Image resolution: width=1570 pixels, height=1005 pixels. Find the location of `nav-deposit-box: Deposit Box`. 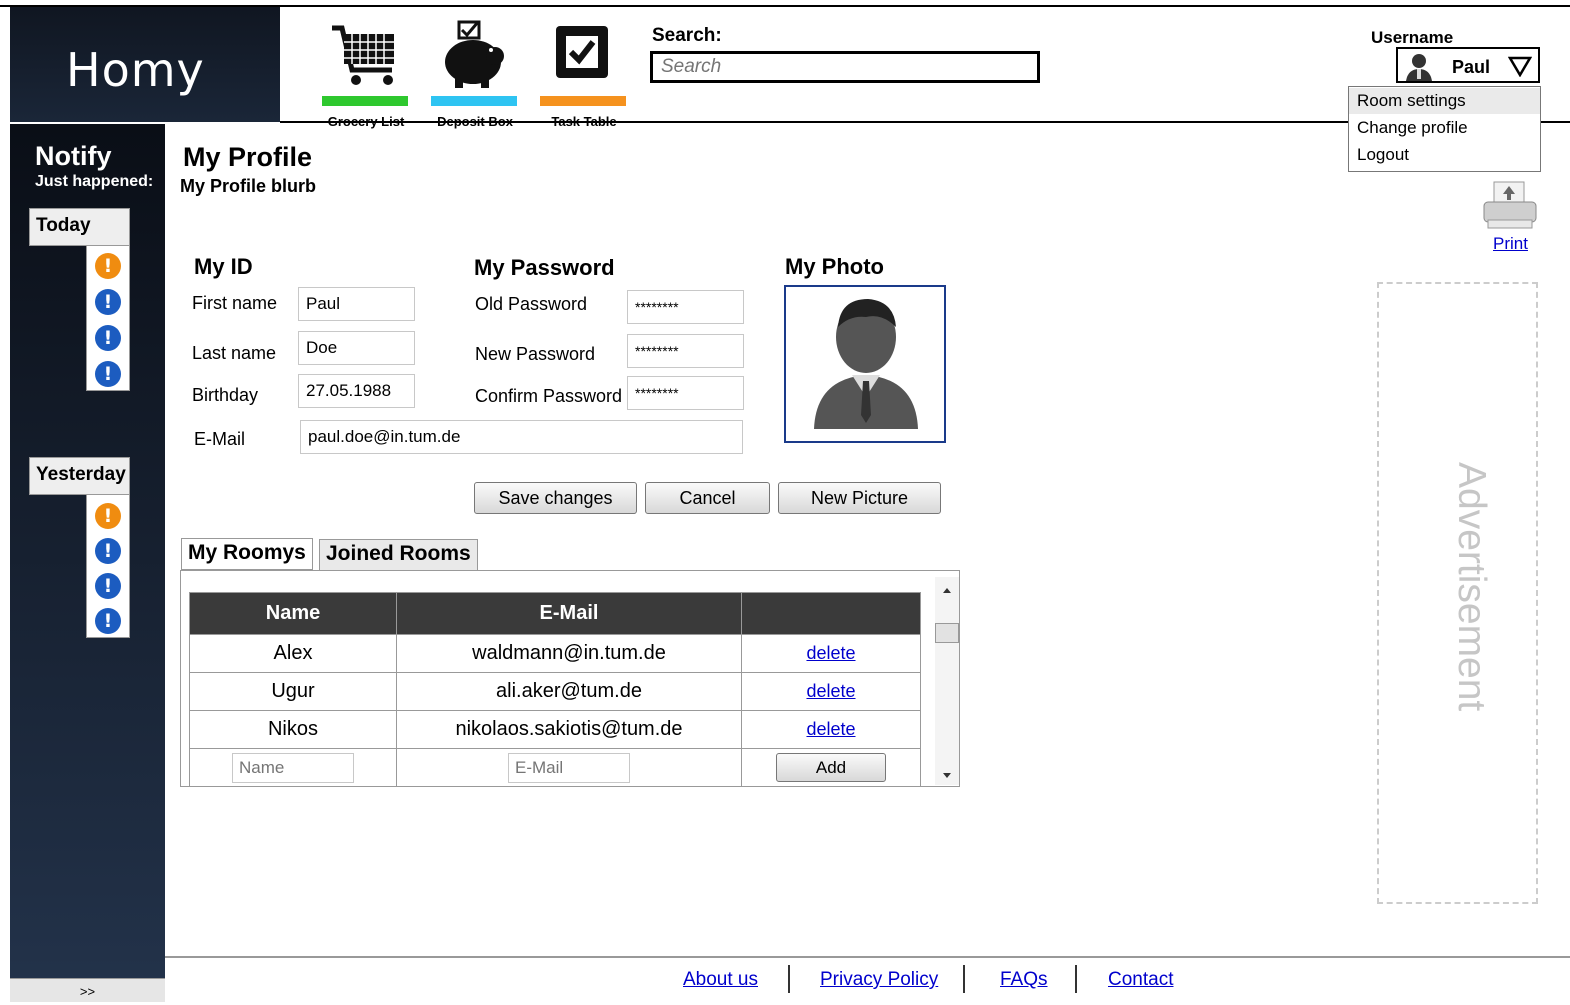

nav-deposit-box: Deposit Box is located at coordinates (479, 78).